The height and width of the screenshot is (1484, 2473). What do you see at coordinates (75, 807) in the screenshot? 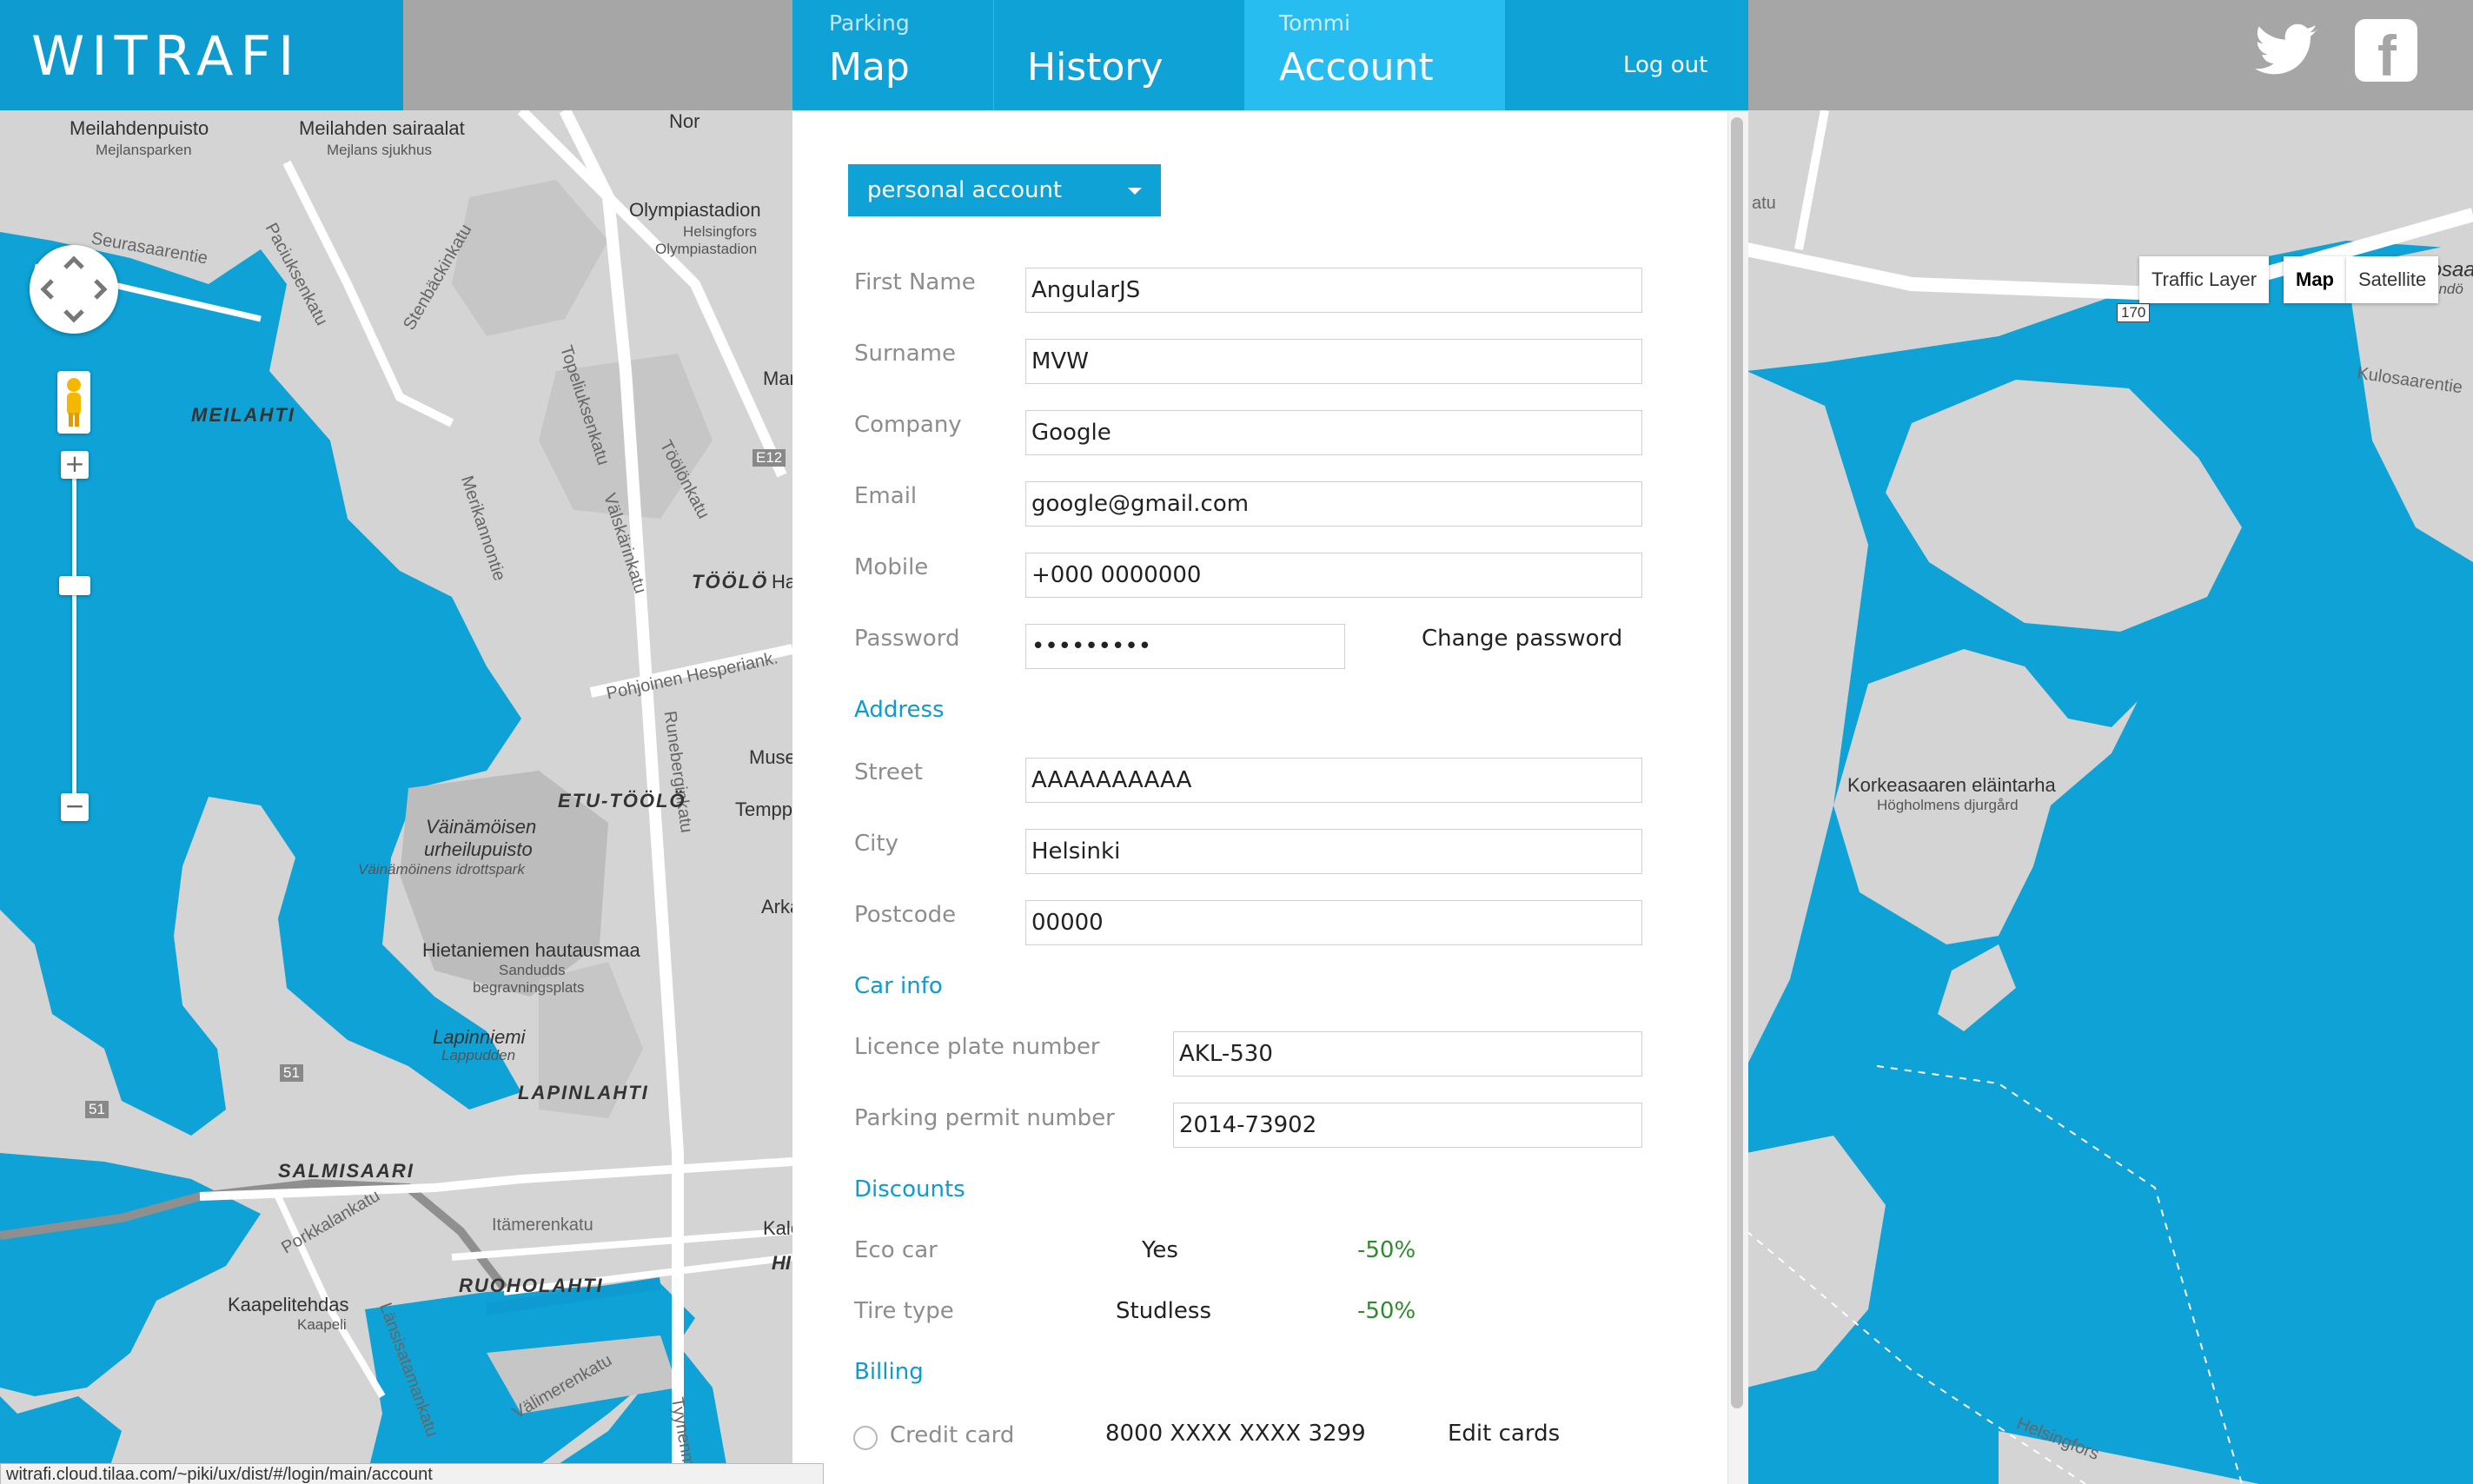
I see `zoom-out-button: −` at bounding box center [75, 807].